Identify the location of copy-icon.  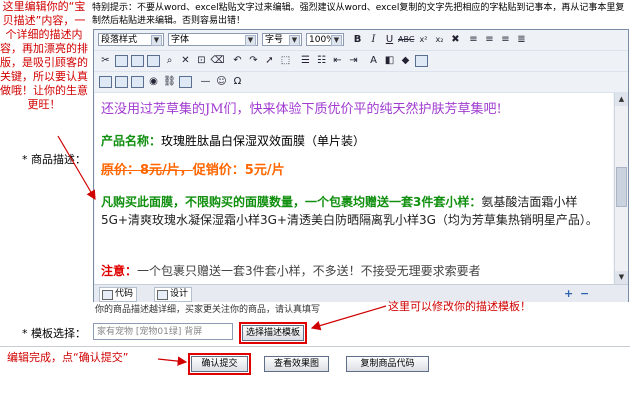
(121, 60).